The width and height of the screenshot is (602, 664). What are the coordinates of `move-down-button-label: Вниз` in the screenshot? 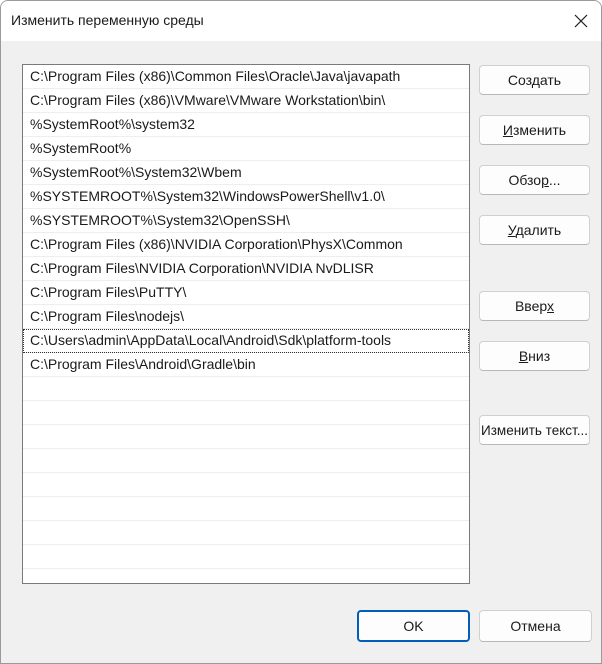 It's located at (534, 356).